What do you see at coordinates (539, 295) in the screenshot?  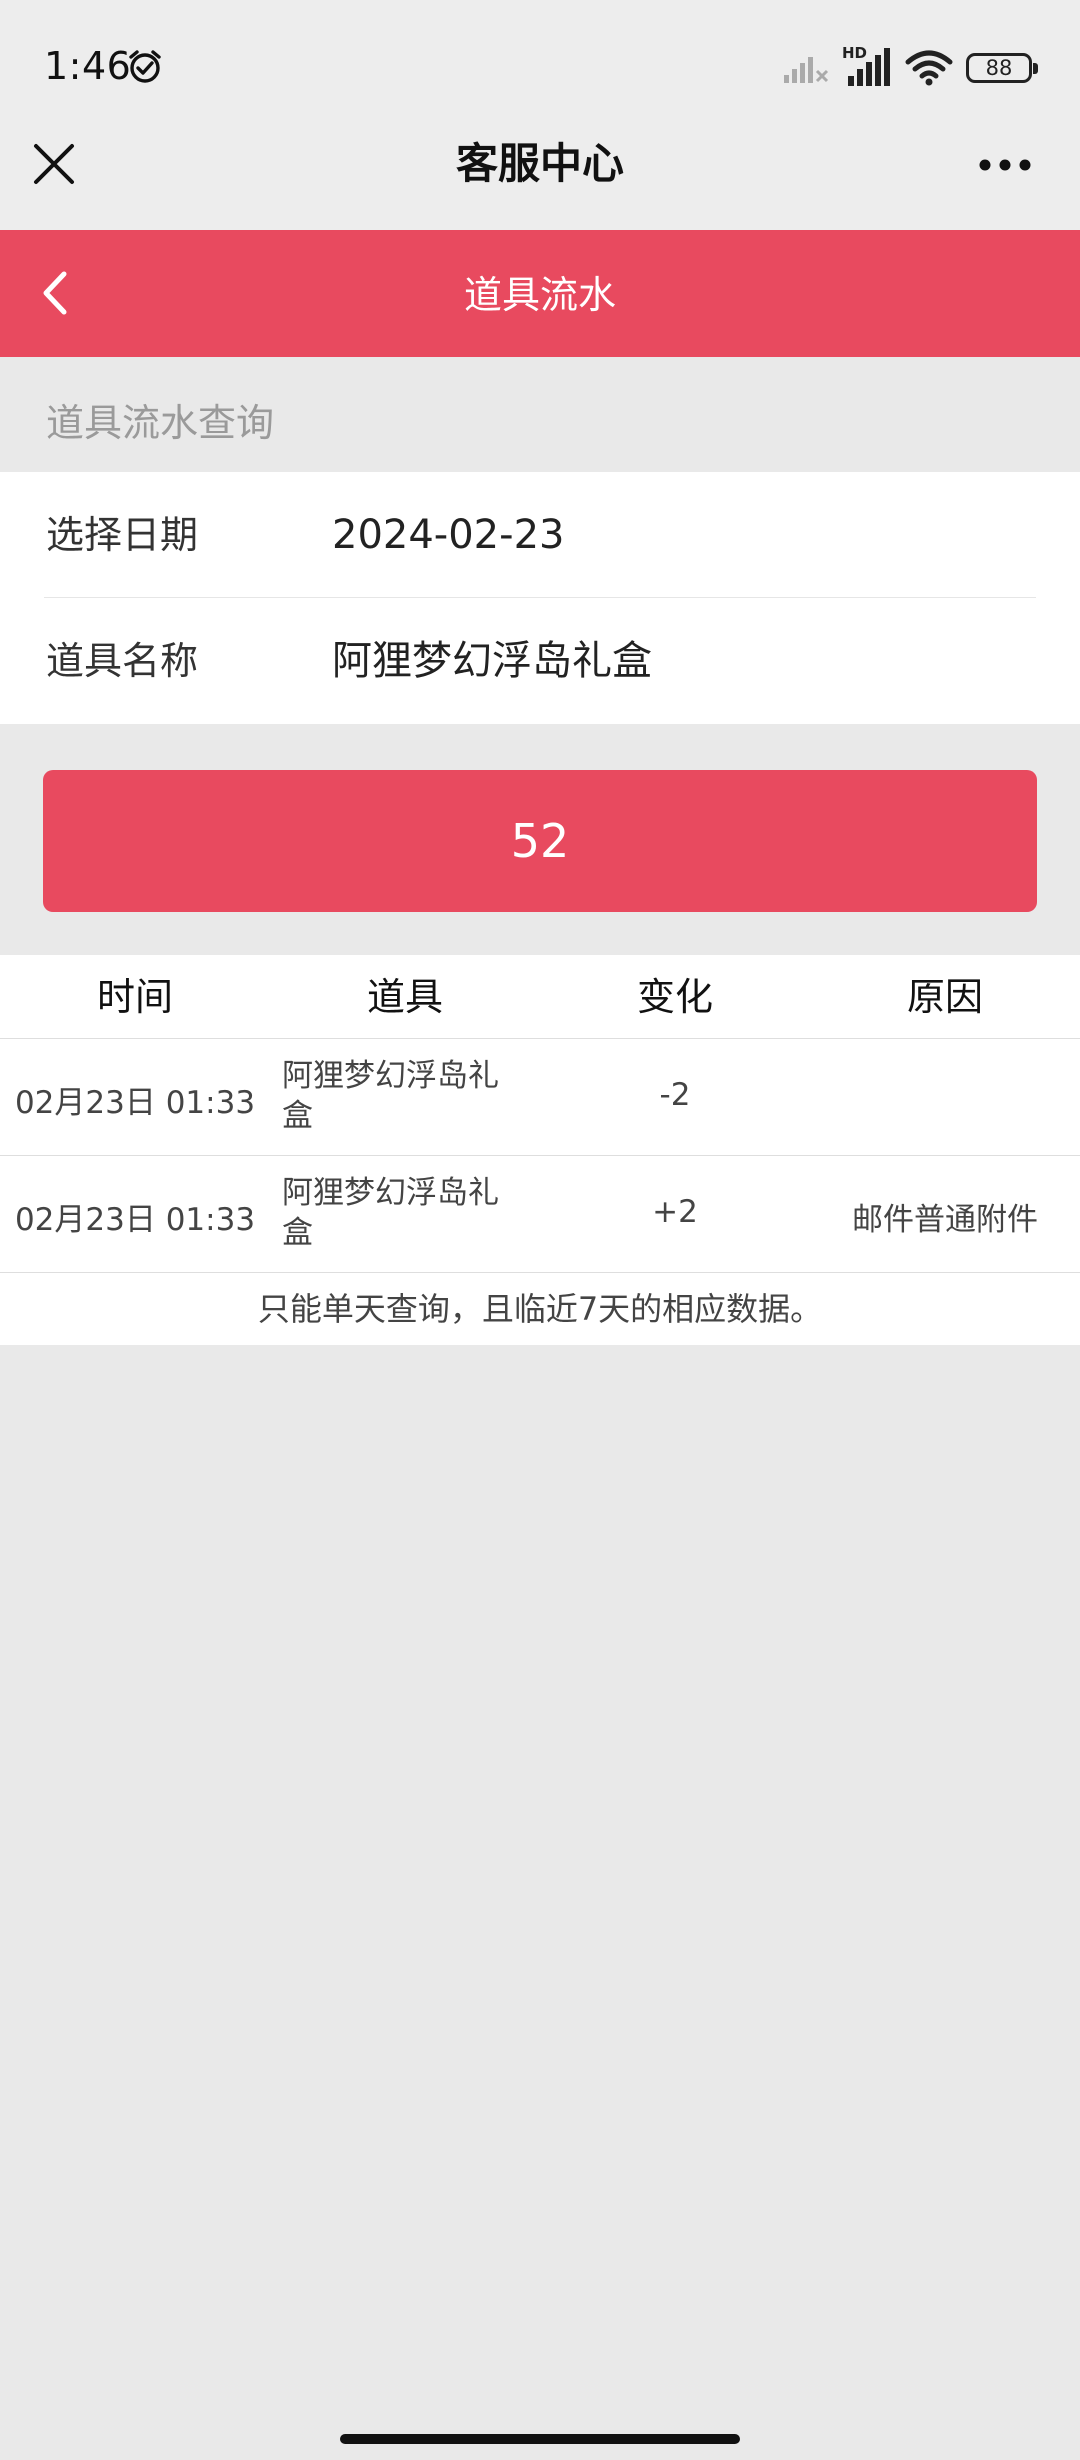 I see `nav-title: 道具流水` at bounding box center [539, 295].